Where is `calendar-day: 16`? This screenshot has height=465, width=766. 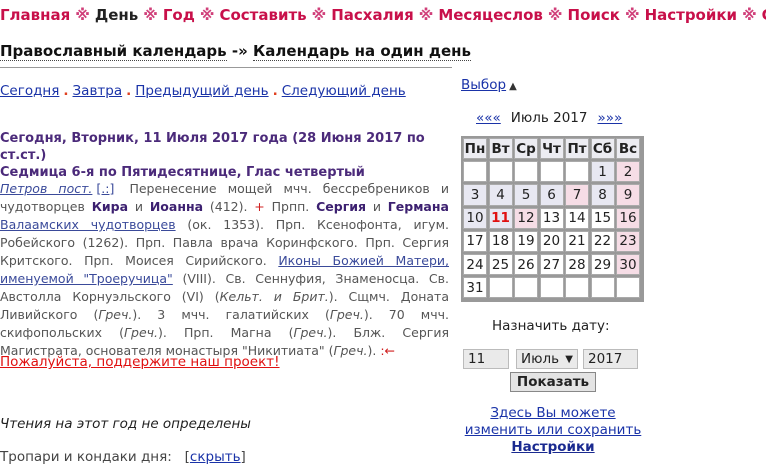
calendar-day: 16 is located at coordinates (628, 218).